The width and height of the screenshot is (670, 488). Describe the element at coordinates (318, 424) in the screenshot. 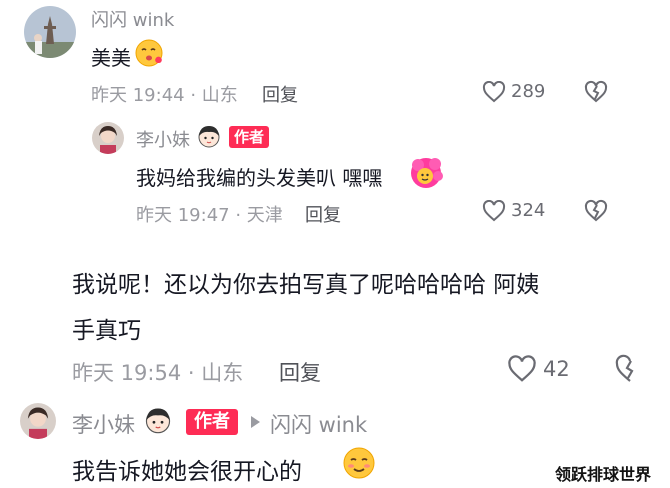

I see `reply-to-name: 闪闪 wink` at that location.